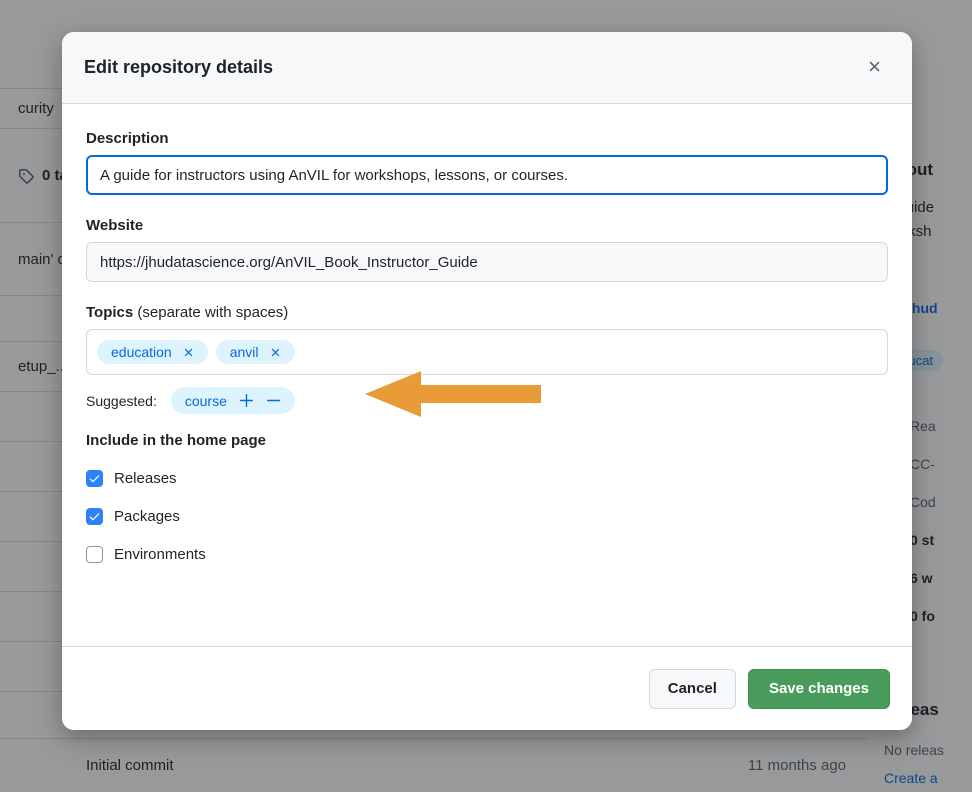  I want to click on close-button, so click(874, 68).